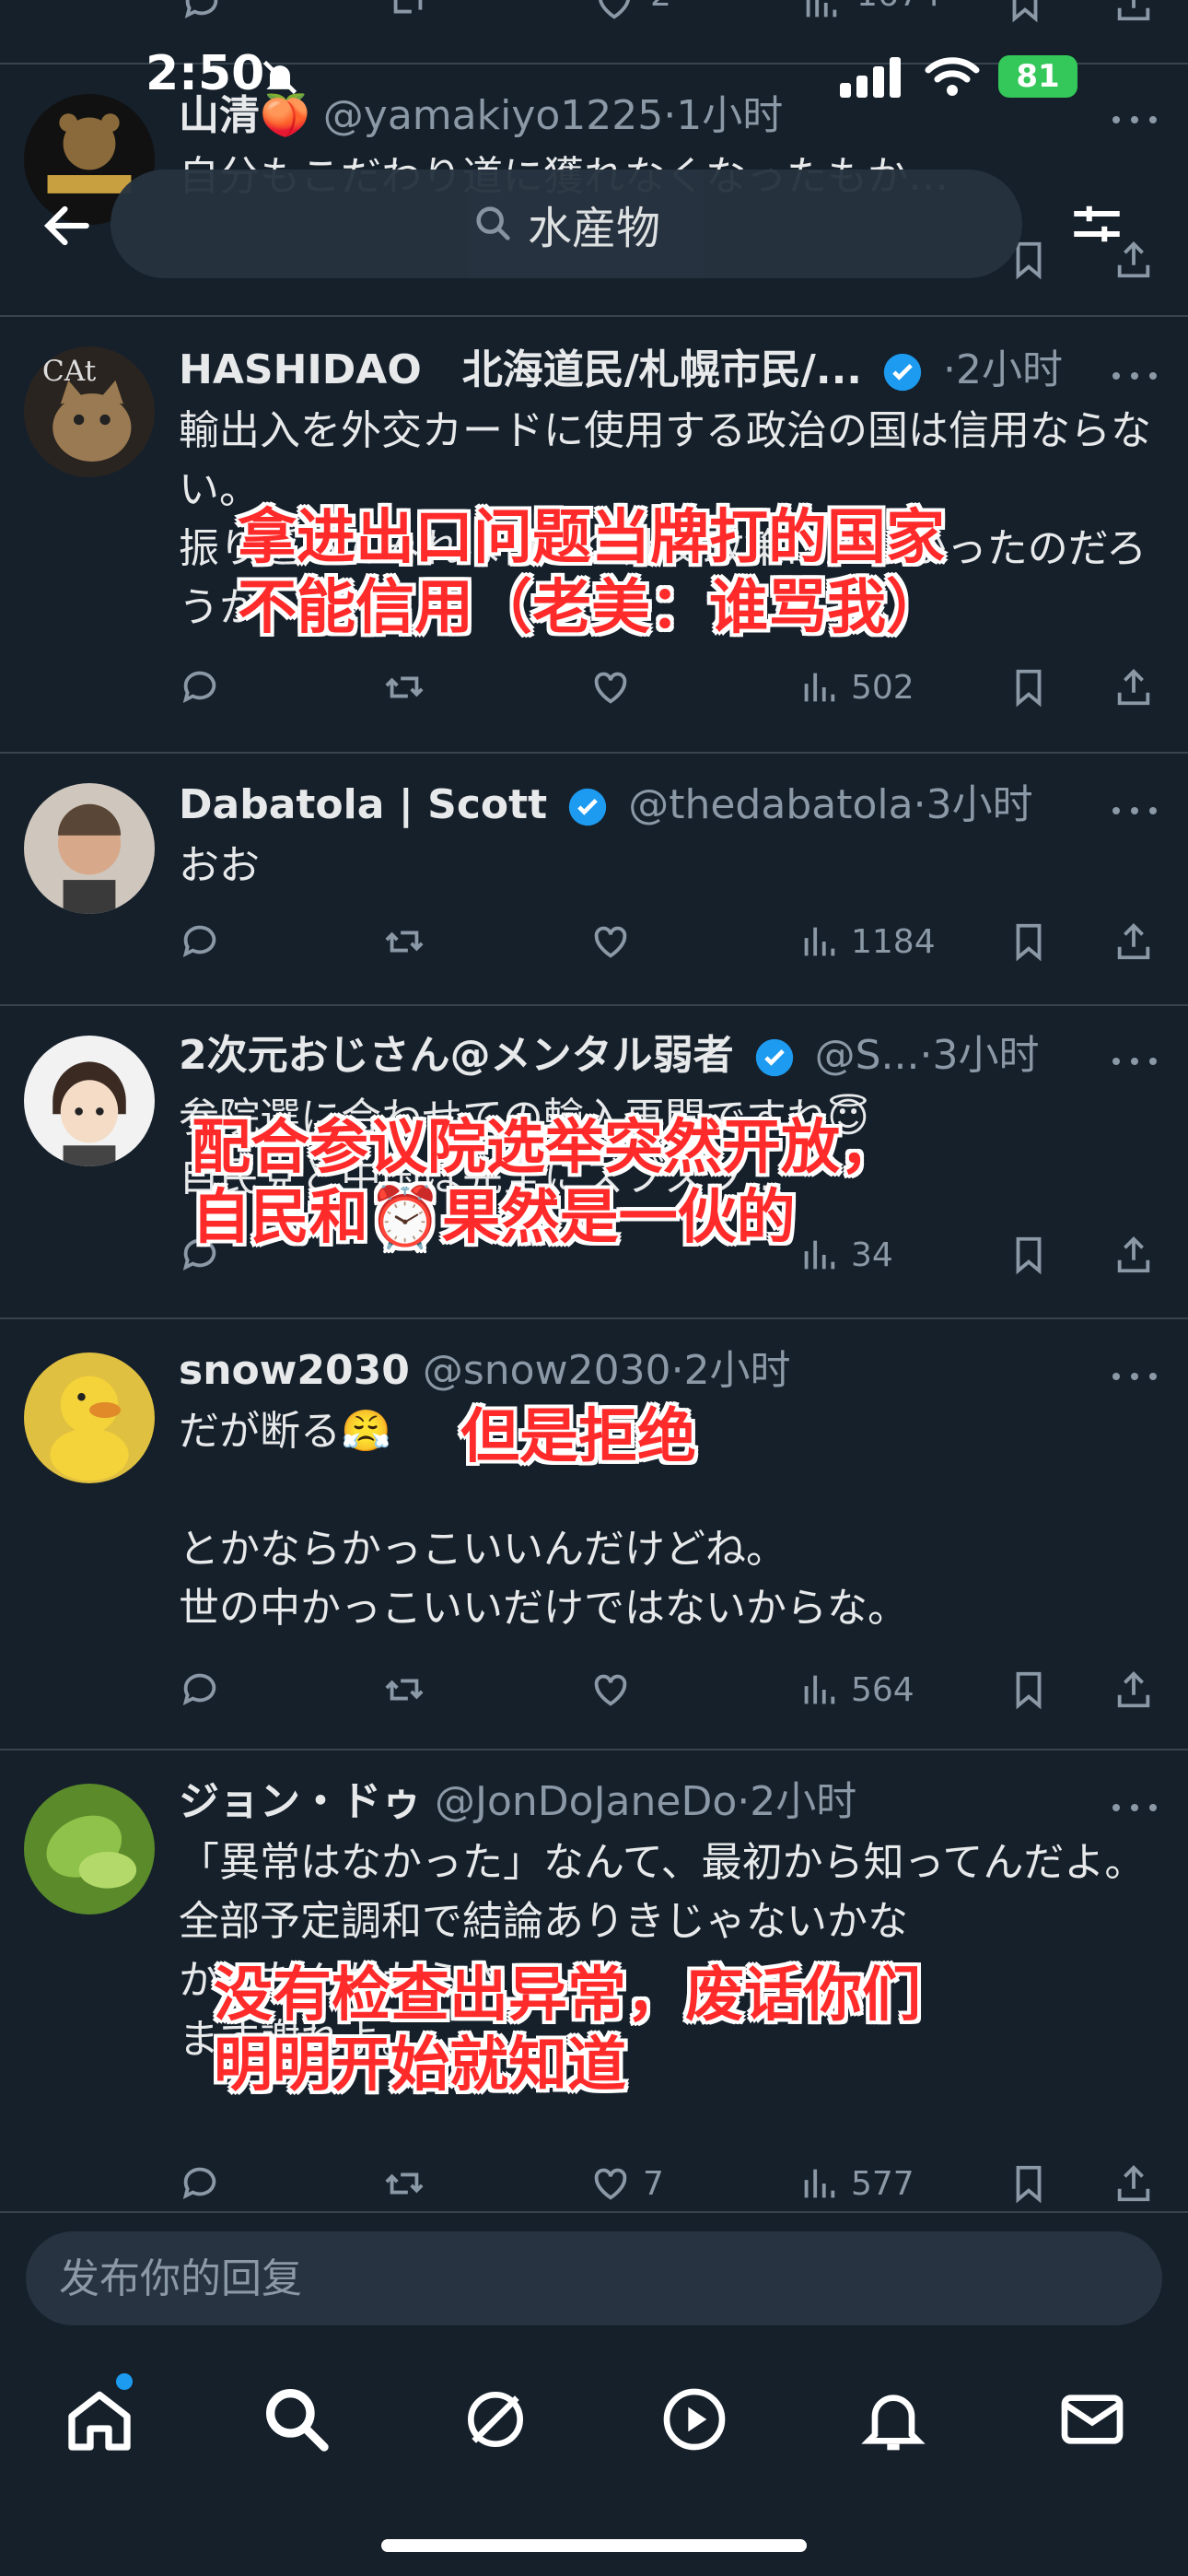  What do you see at coordinates (496, 2419) in the screenshot?
I see `grok-icon` at bounding box center [496, 2419].